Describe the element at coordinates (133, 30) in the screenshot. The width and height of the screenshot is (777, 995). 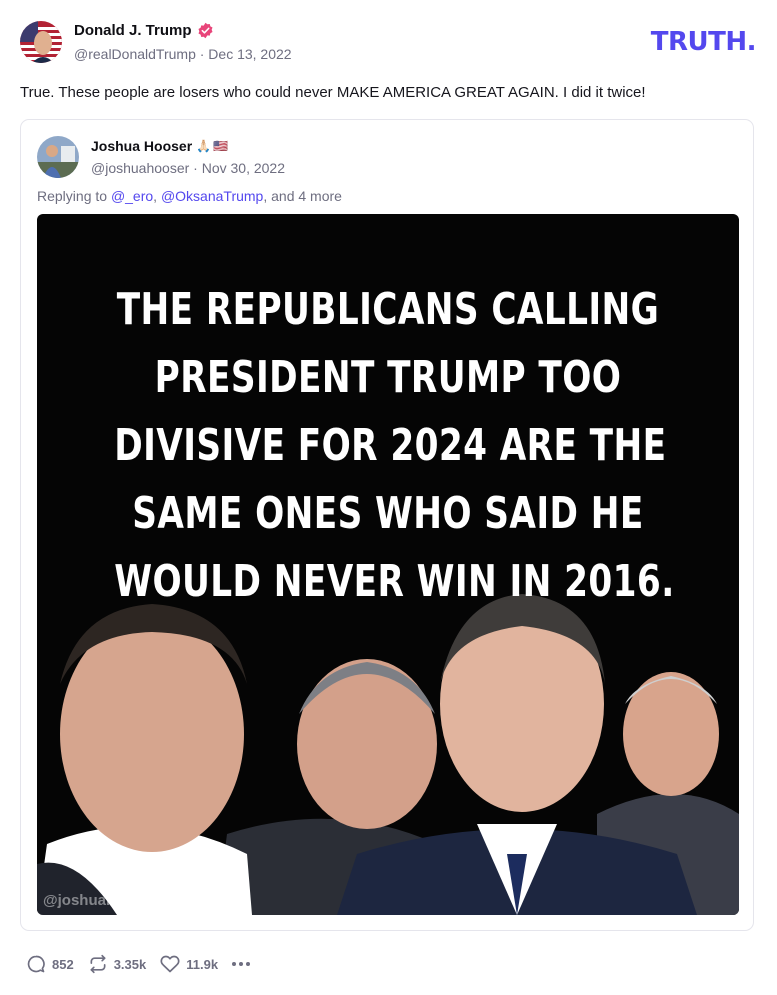
I see `author-name: Donald J. Trump` at that location.